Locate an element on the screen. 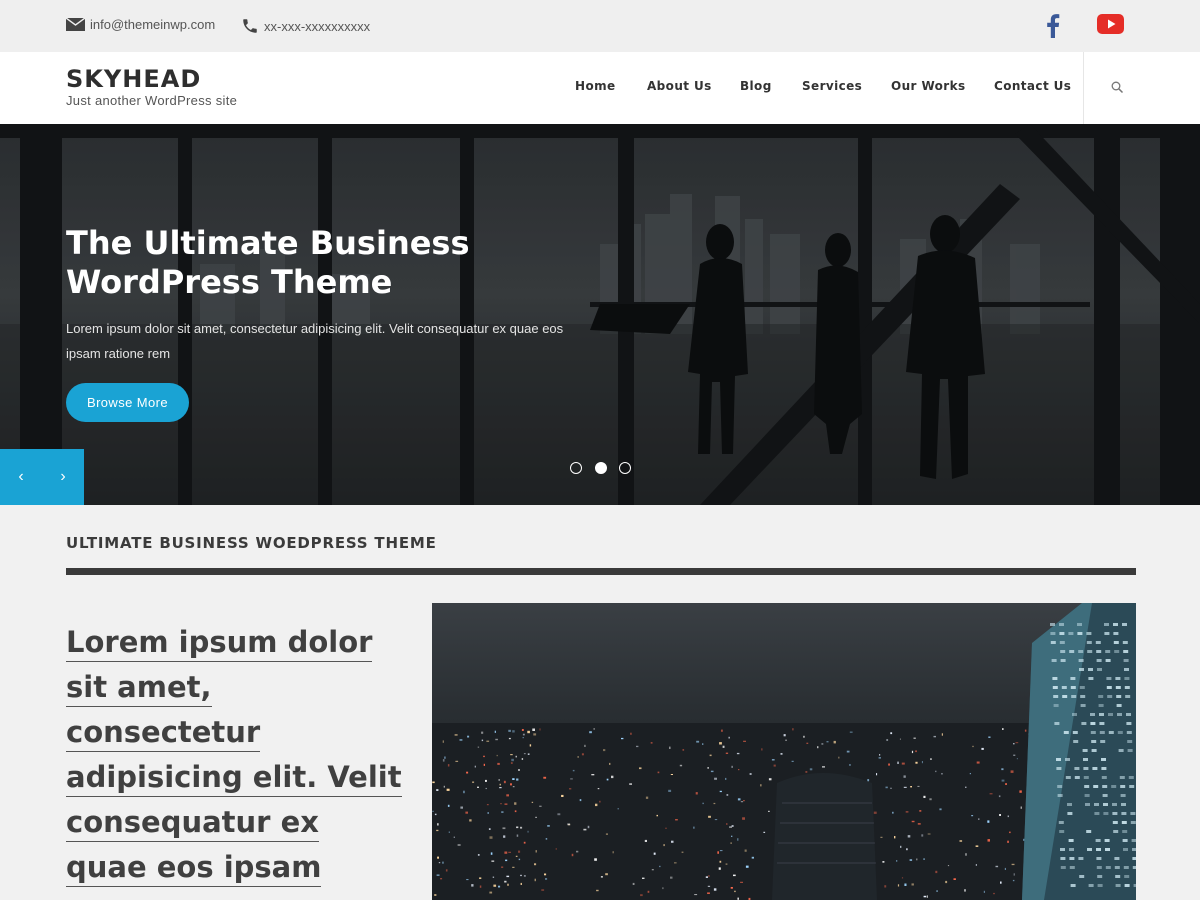 This screenshot has width=1200, height=900. search-icon is located at coordinates (1117, 90).